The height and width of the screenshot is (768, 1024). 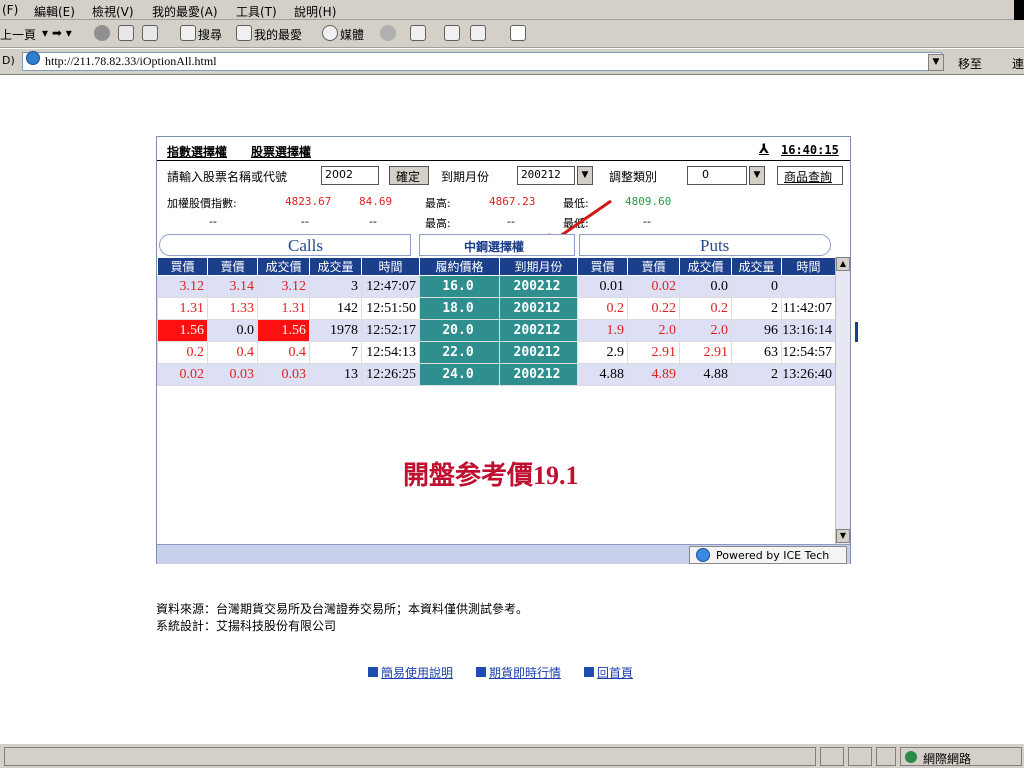 What do you see at coordinates (756, 352) in the screenshot?
I see `put-volume-cell: 63` at bounding box center [756, 352].